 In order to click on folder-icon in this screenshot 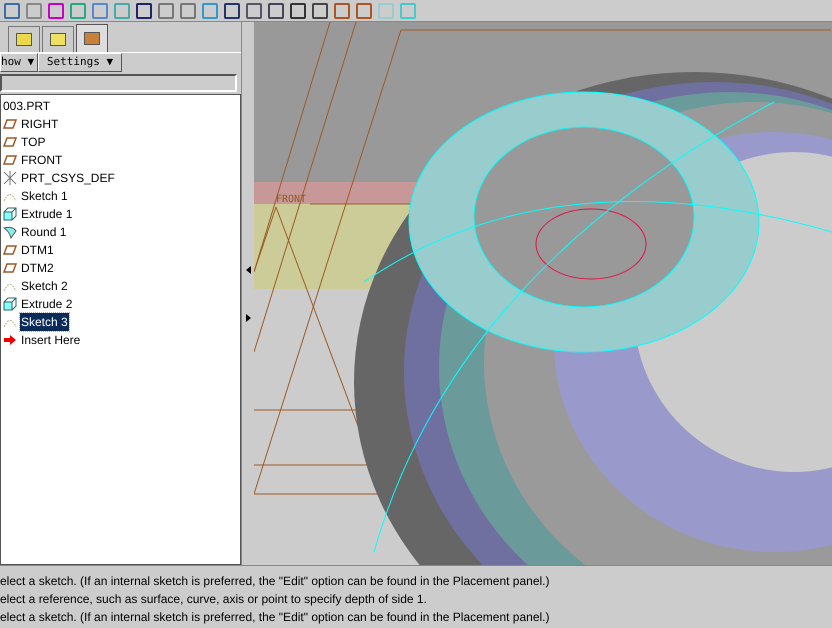, I will do `click(58, 39)`.